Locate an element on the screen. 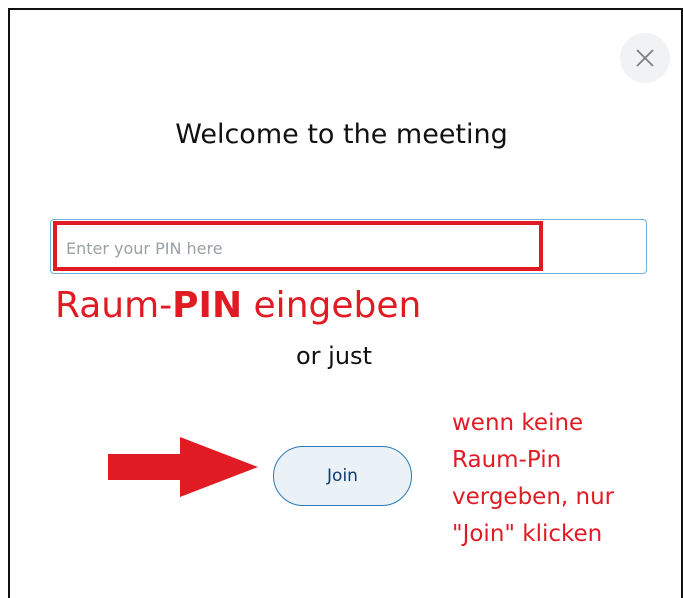 Image resolution: width=683 pixels, height=598 pixels. annotation-line: vergeben, nur is located at coordinates (533, 497).